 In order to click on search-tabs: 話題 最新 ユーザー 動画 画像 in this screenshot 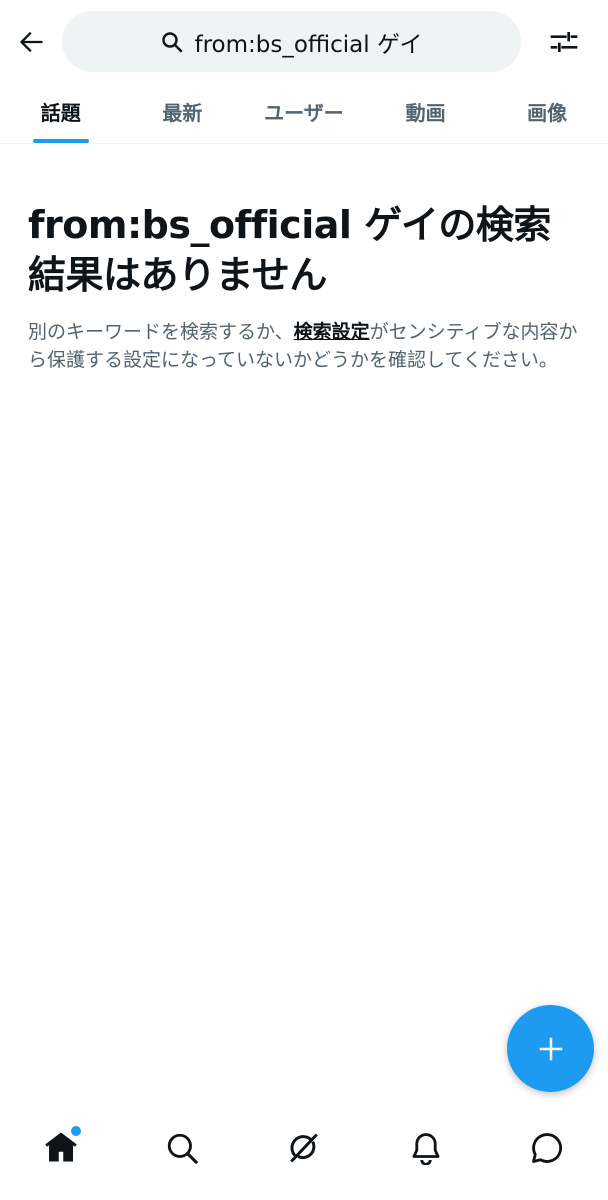, I will do `click(304, 114)`.